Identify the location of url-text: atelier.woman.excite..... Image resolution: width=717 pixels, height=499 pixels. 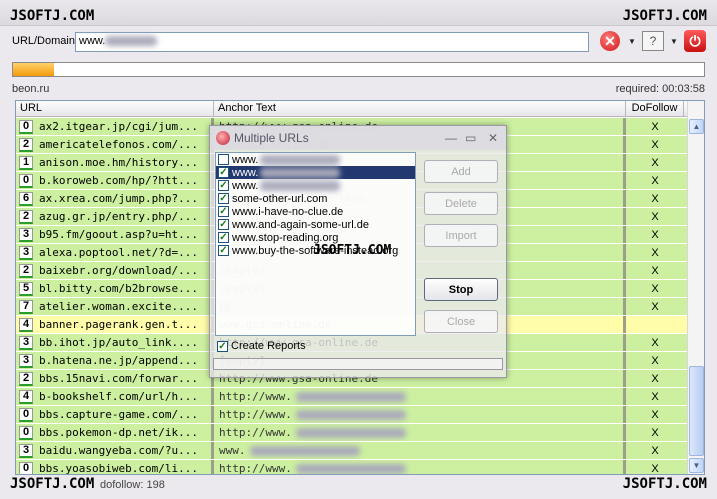
(118, 306).